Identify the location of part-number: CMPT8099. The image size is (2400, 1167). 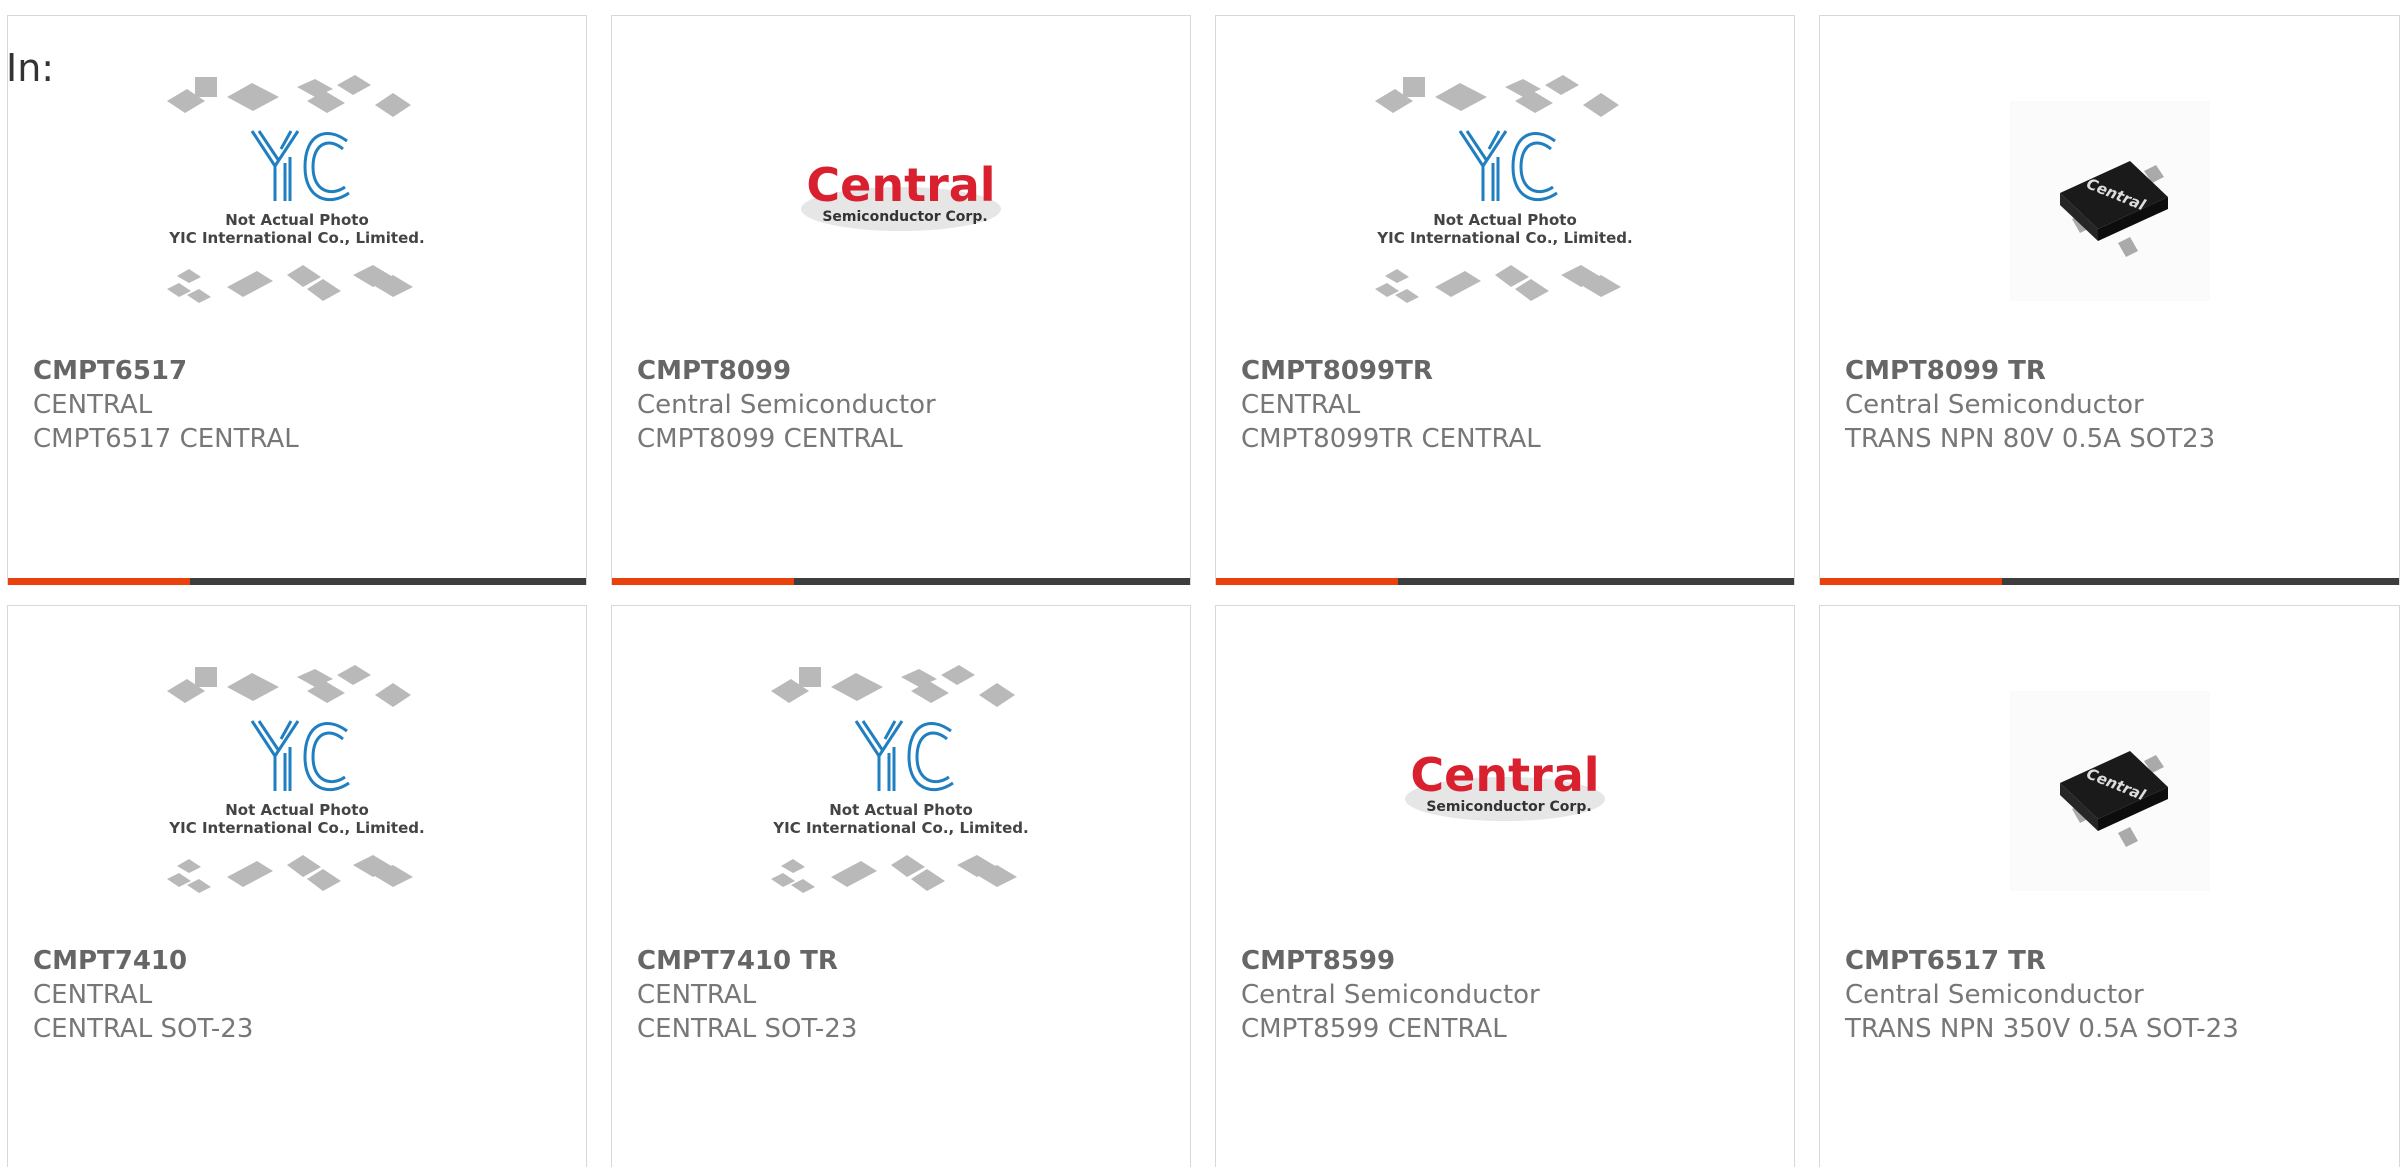
(908, 371).